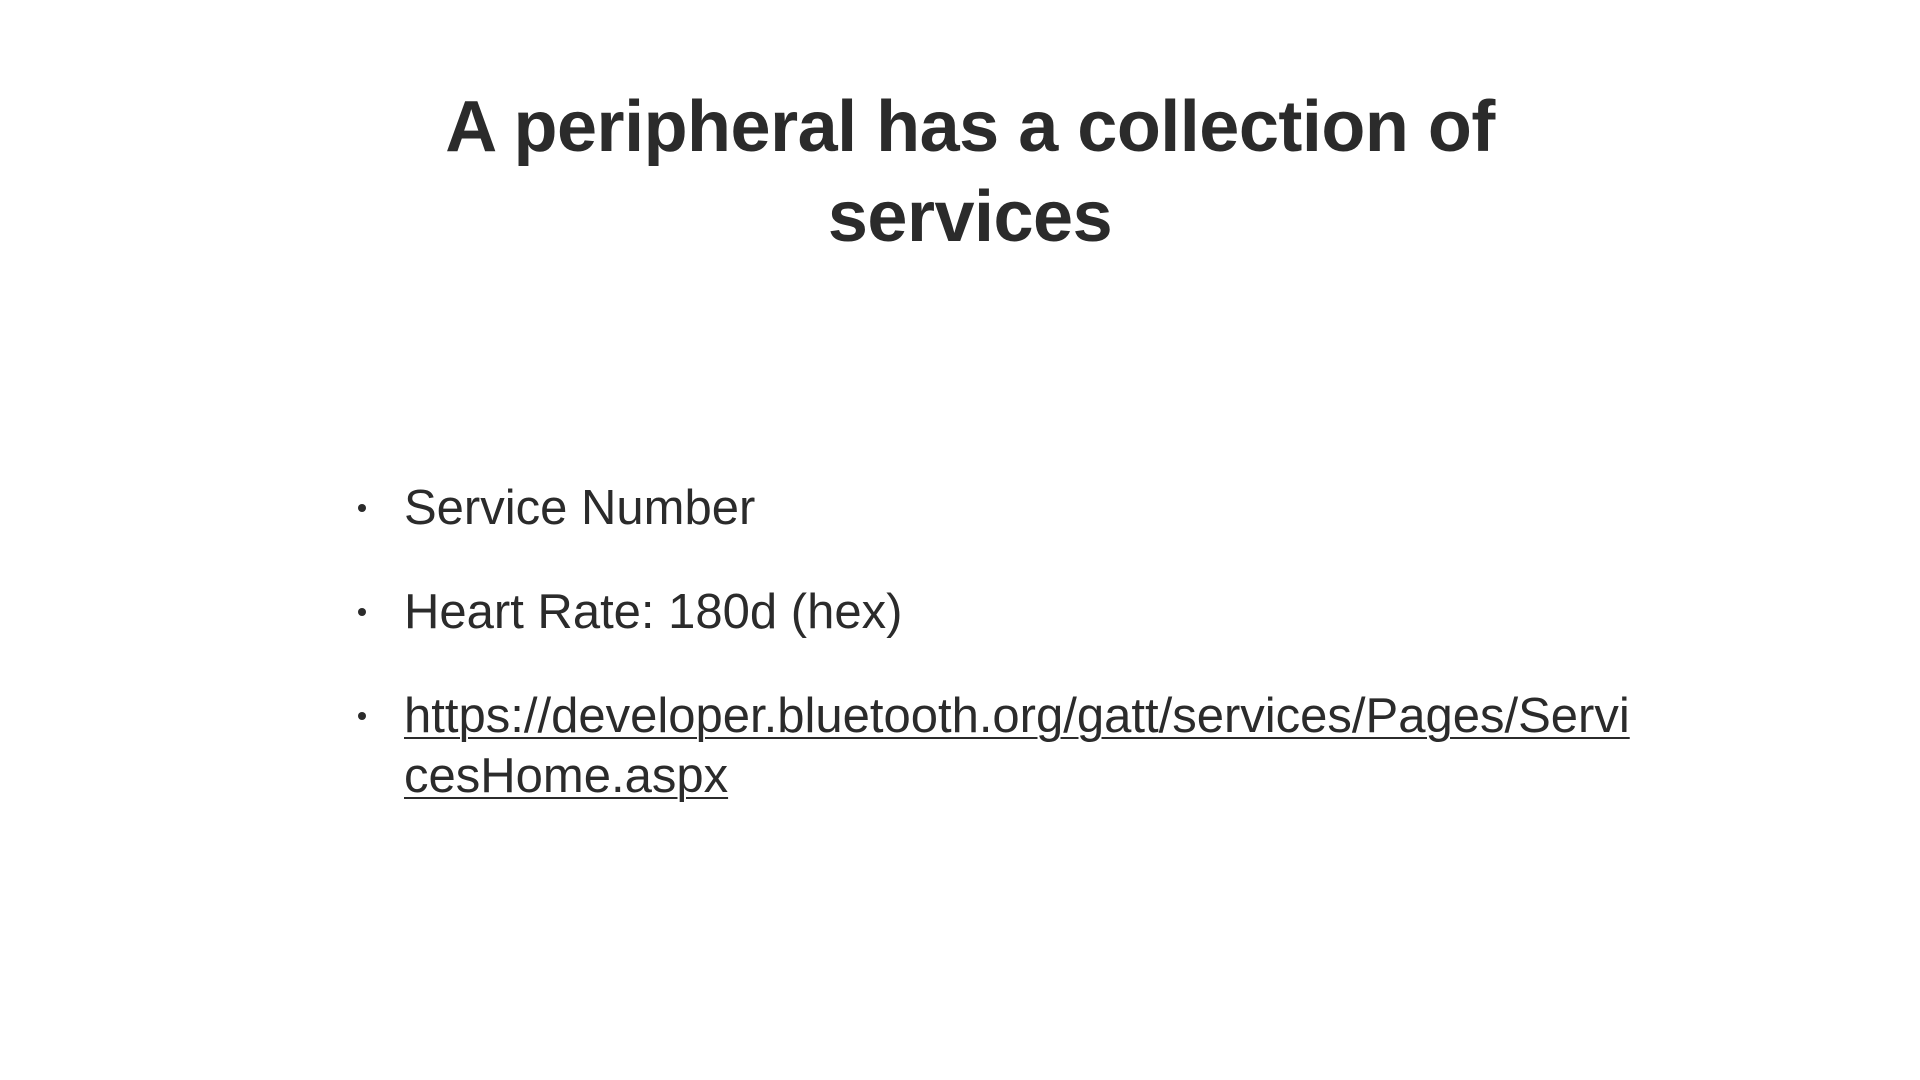  What do you see at coordinates (580, 508) in the screenshot?
I see `bullet-text: Service Number` at bounding box center [580, 508].